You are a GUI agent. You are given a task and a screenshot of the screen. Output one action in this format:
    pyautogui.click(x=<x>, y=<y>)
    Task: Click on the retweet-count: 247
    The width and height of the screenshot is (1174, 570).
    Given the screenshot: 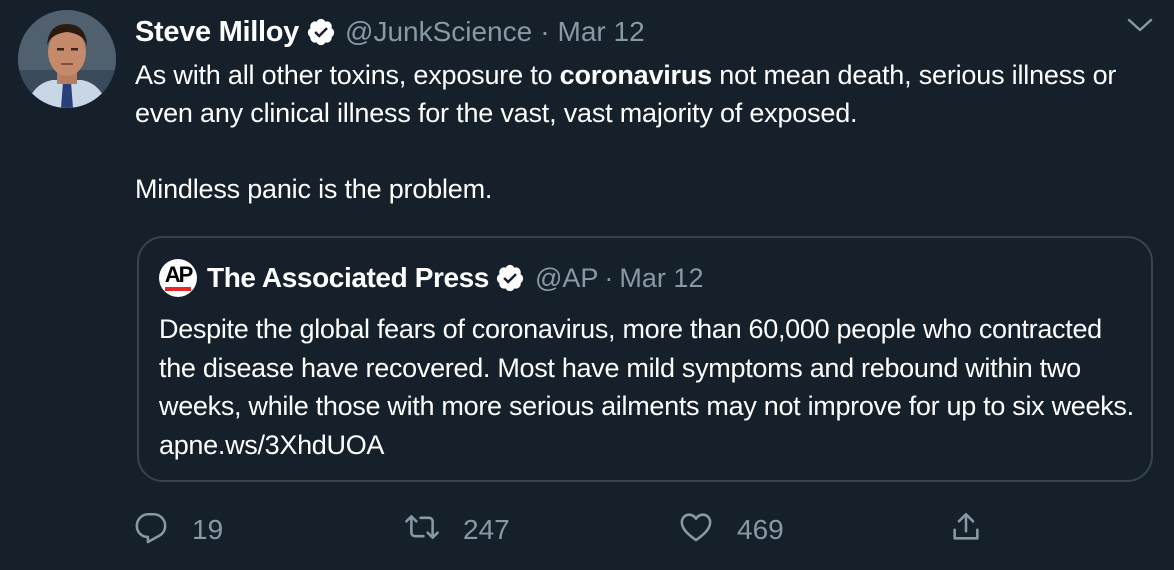 What is the action you would take?
    pyautogui.click(x=486, y=529)
    